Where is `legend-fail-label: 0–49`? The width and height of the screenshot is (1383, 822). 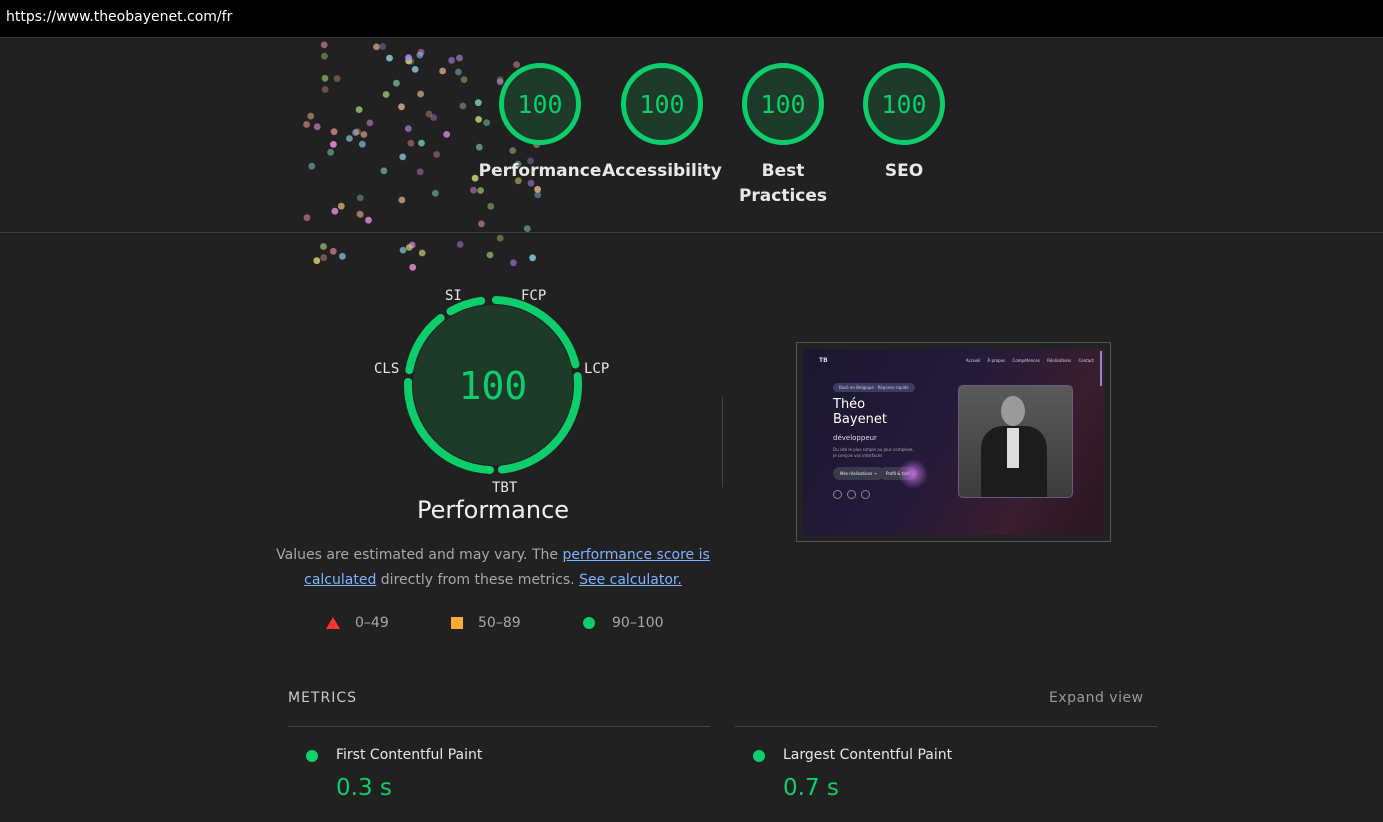
legend-fail-label: 0–49 is located at coordinates (372, 623).